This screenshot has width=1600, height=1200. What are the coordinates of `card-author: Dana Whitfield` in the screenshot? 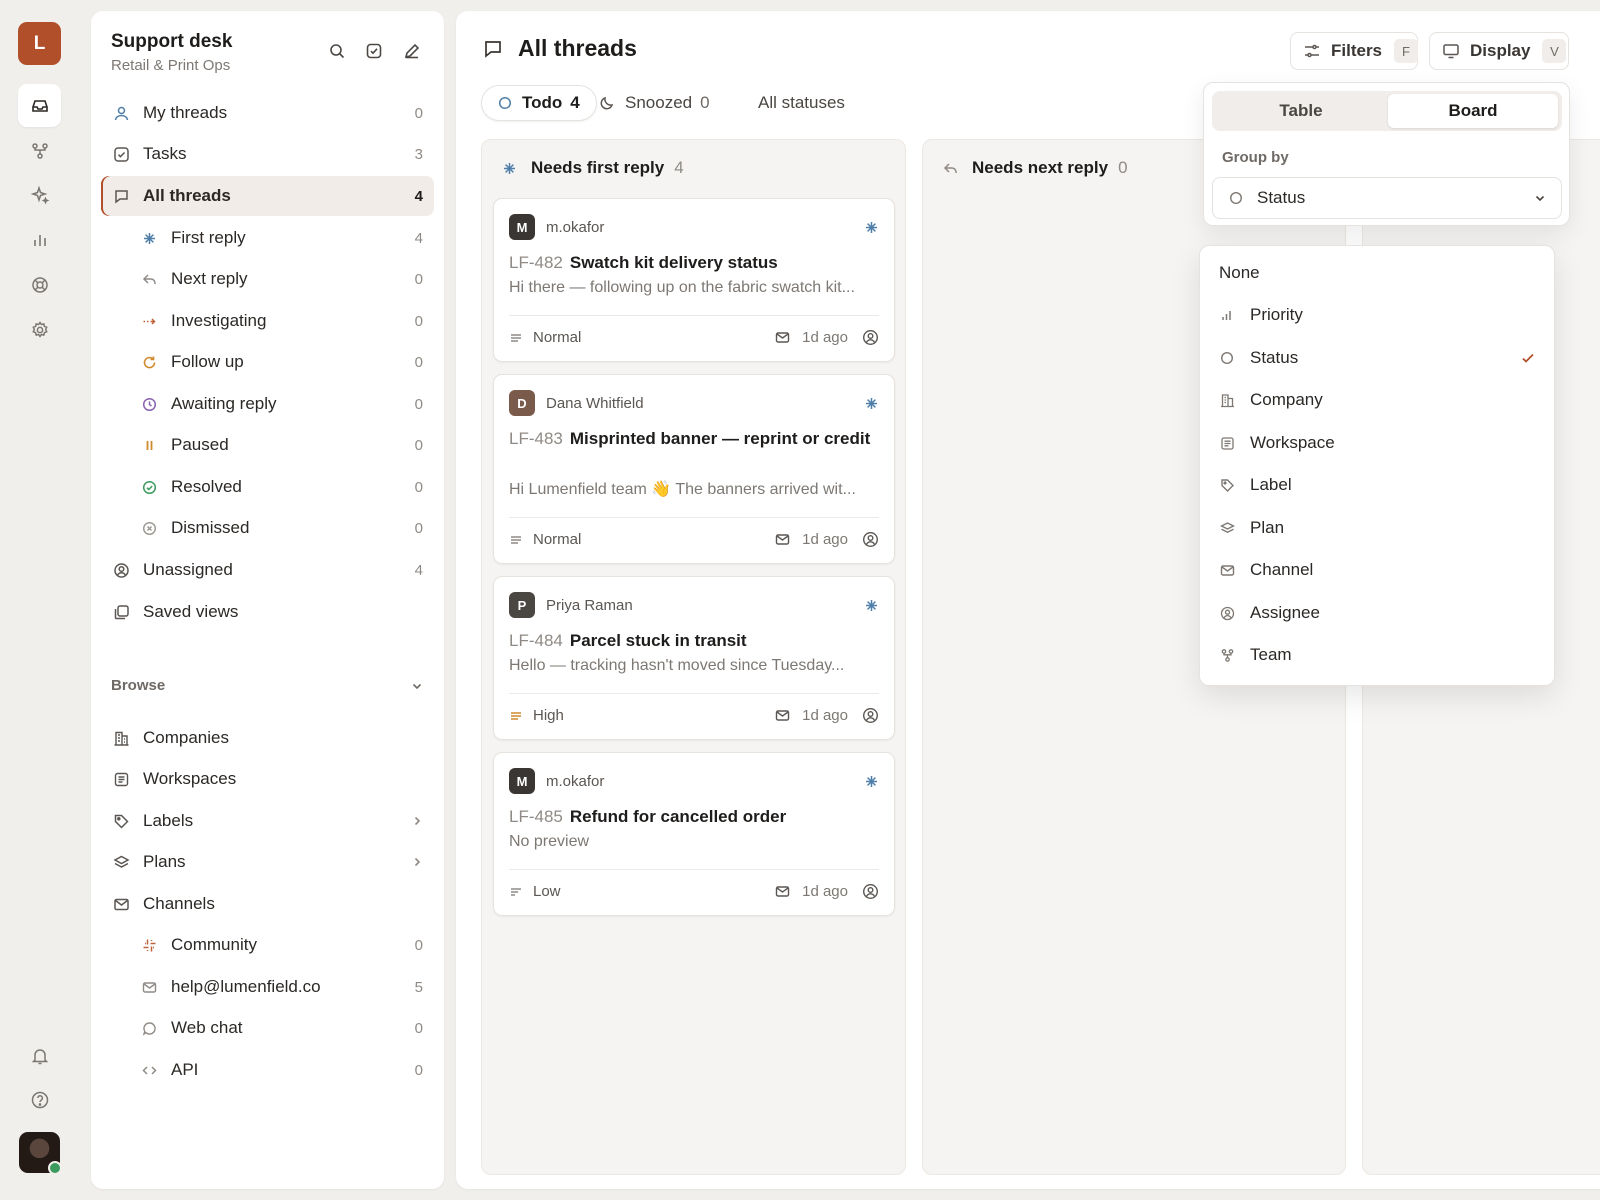 It's located at (595, 403).